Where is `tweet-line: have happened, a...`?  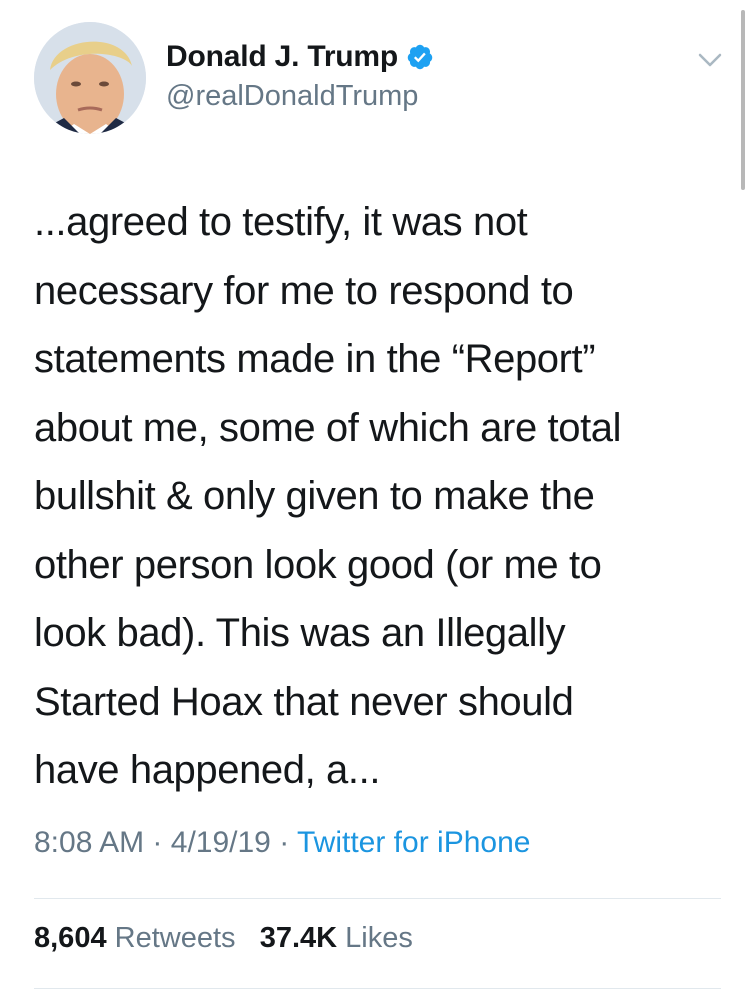
tweet-line: have happened, a... is located at coordinates (207, 770).